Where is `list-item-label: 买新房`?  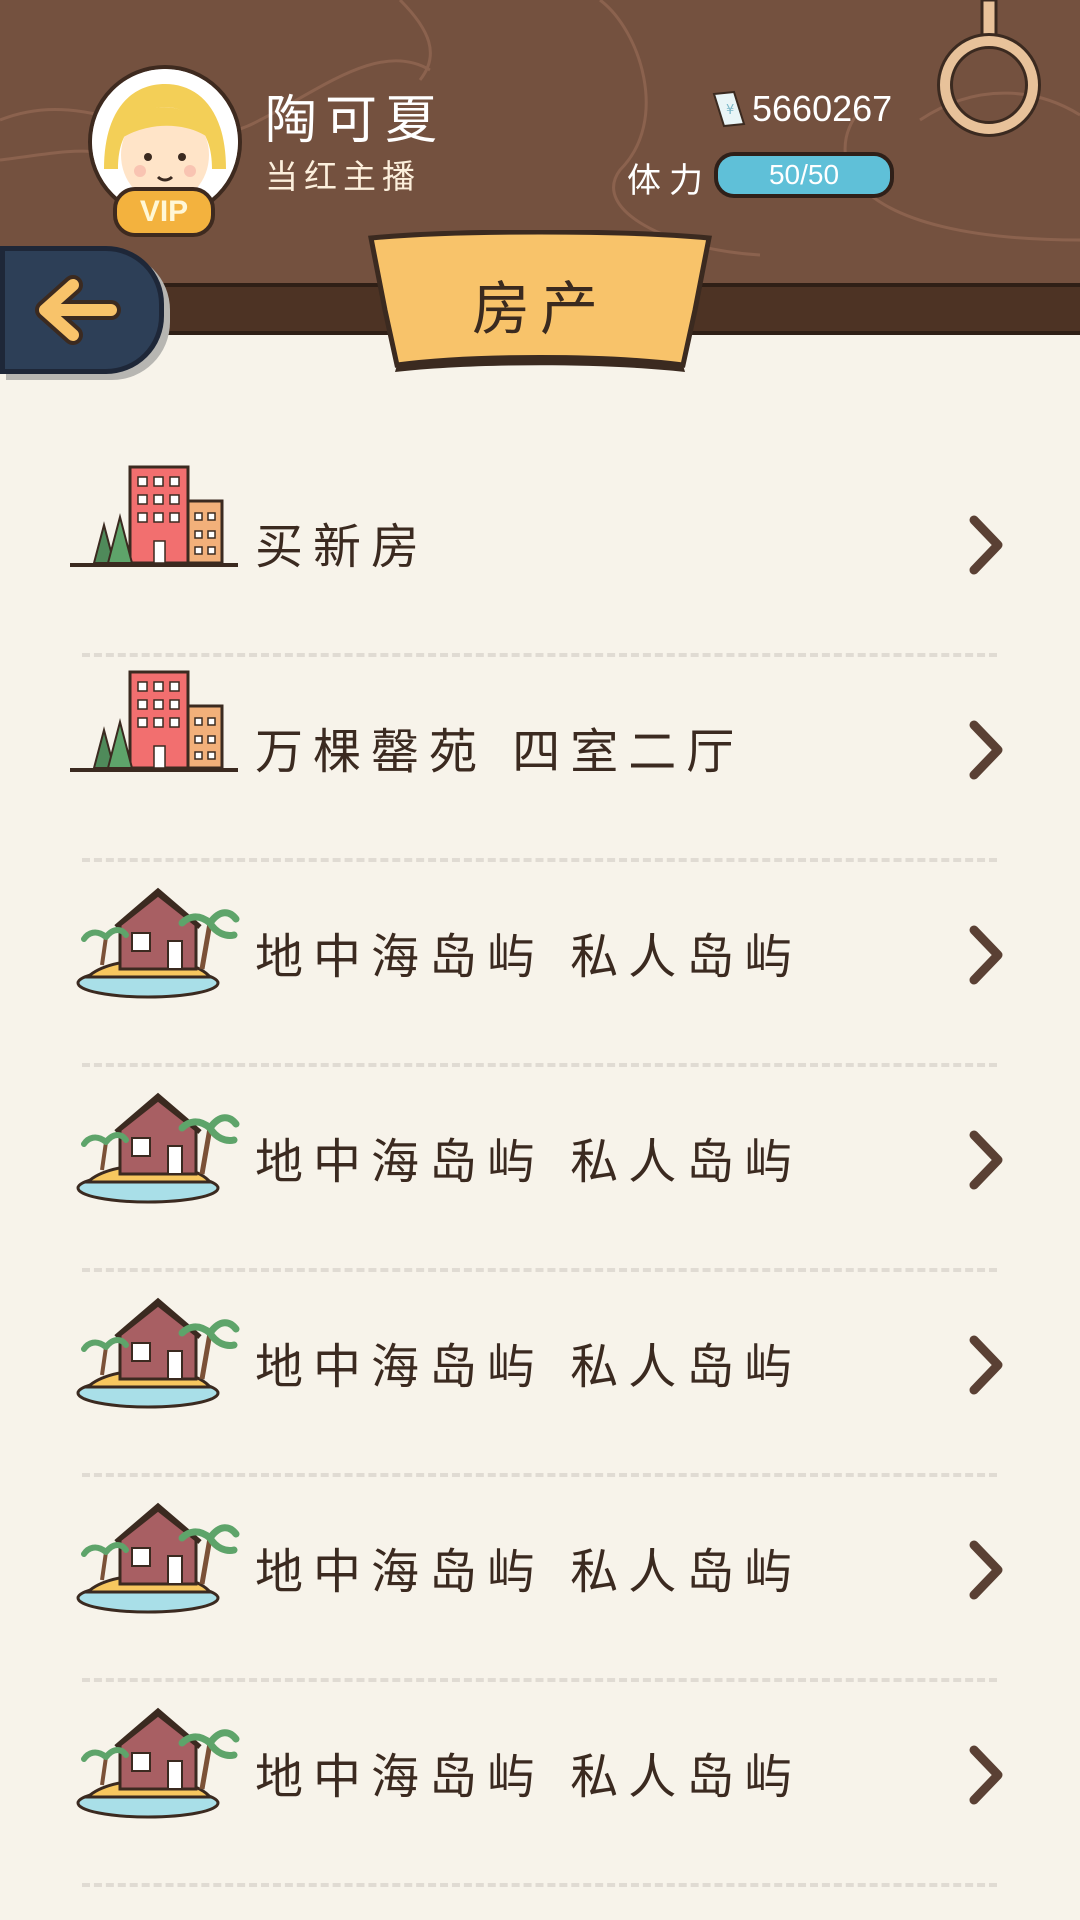 list-item-label: 买新房 is located at coordinates (342, 547).